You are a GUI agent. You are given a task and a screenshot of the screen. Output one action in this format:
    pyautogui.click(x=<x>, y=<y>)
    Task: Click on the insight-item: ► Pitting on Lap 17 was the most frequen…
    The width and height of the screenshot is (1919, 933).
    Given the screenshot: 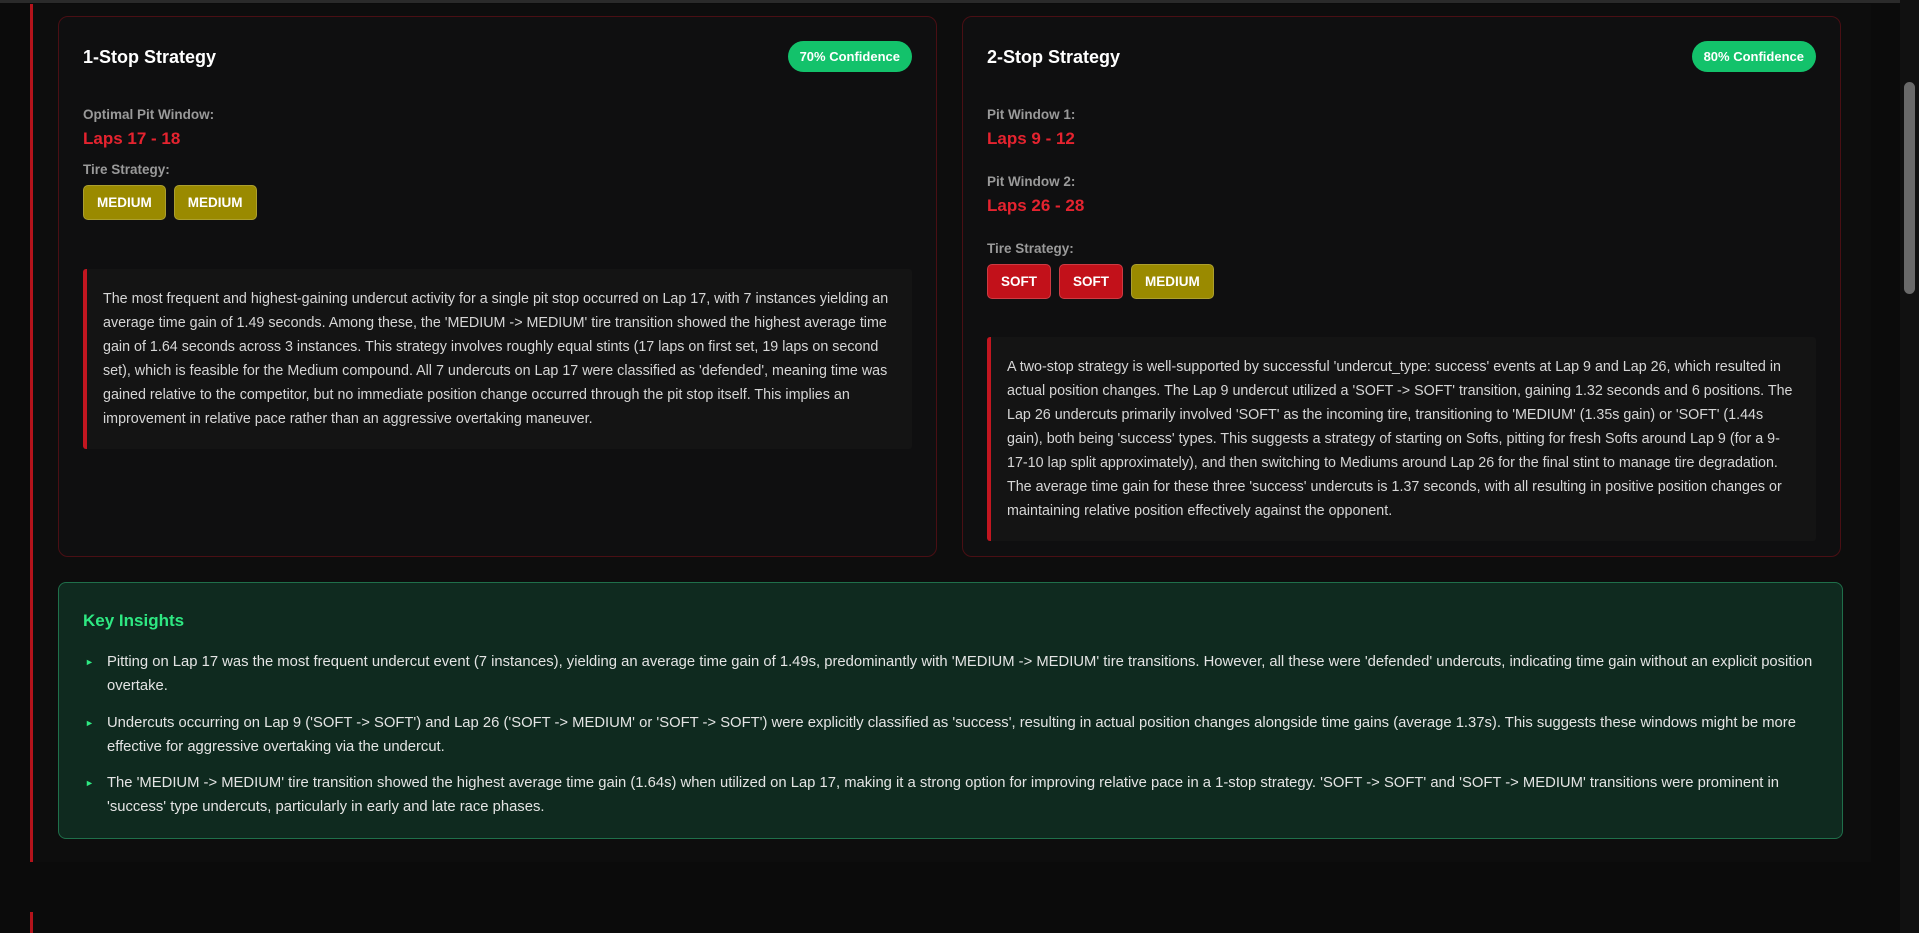 What is the action you would take?
    pyautogui.click(x=950, y=674)
    